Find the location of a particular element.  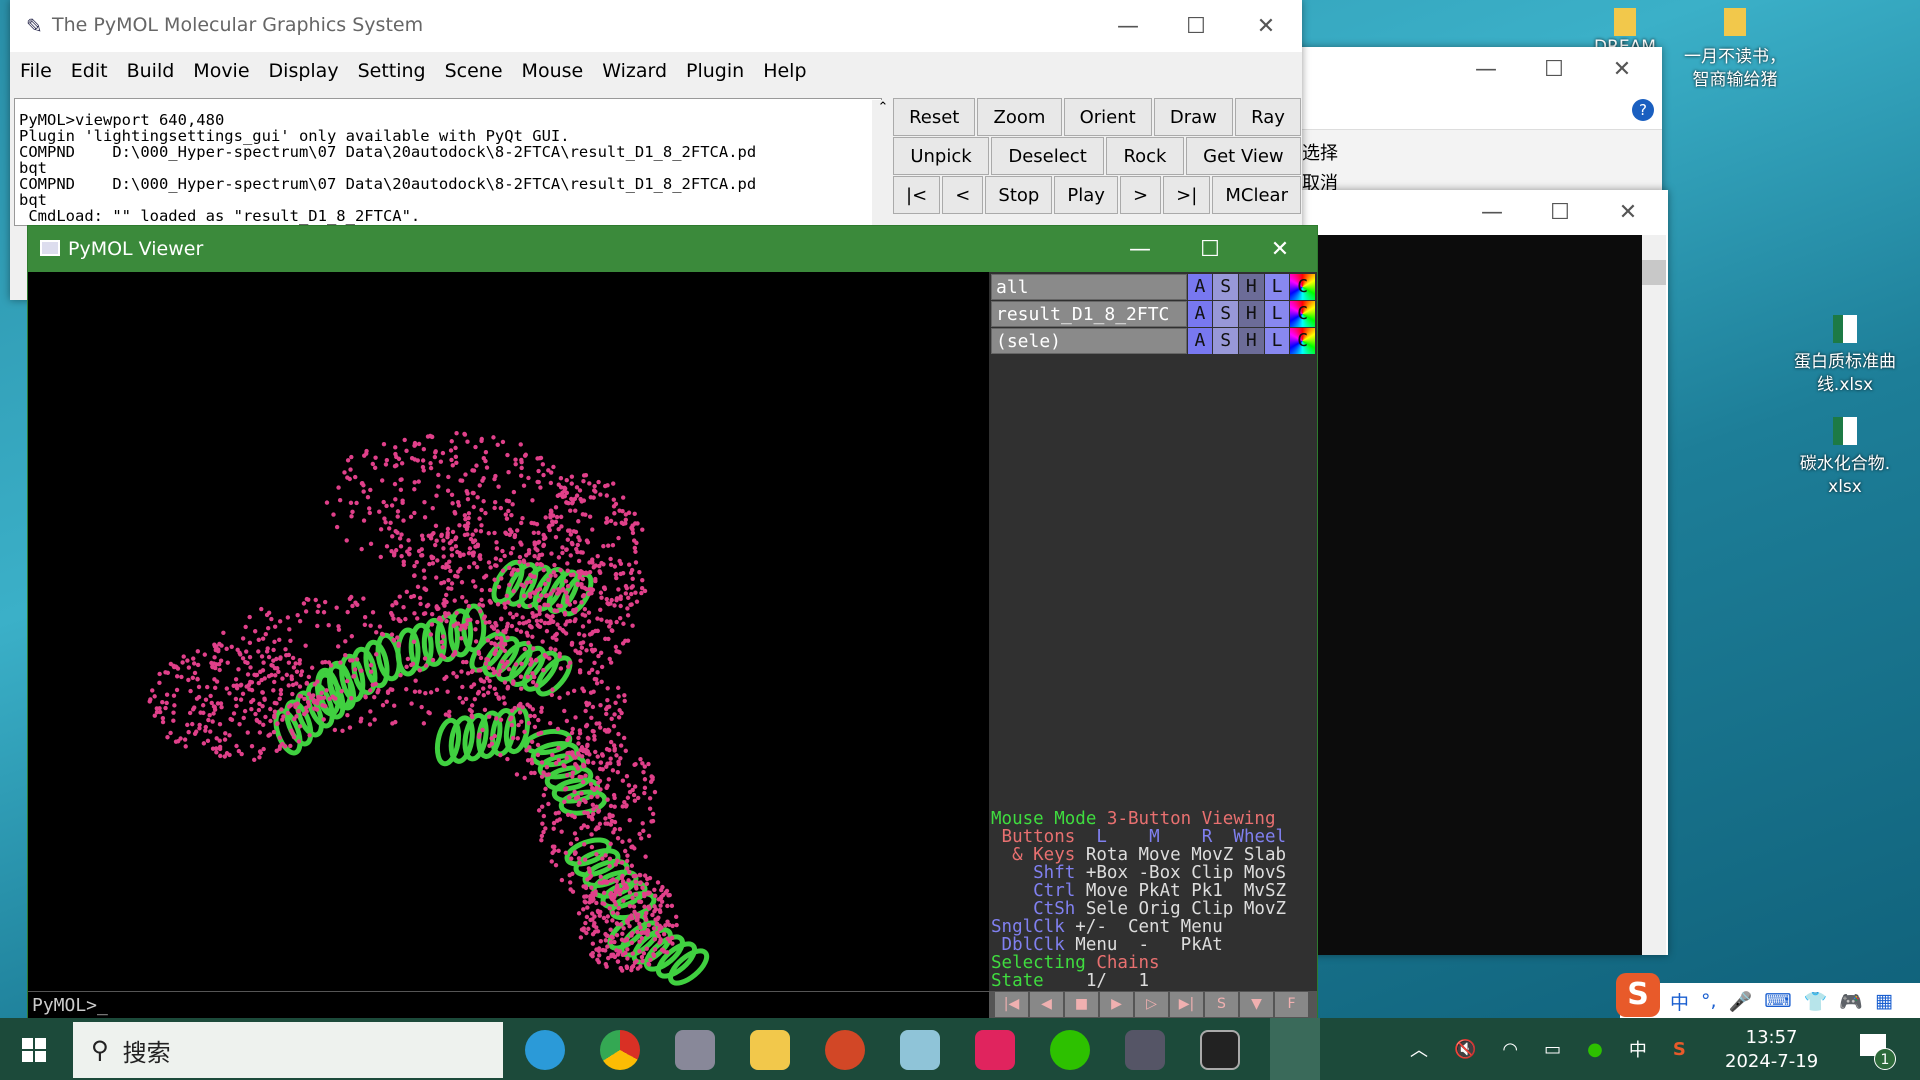

sogou-tray-icon: S is located at coordinates (1679, 1049).